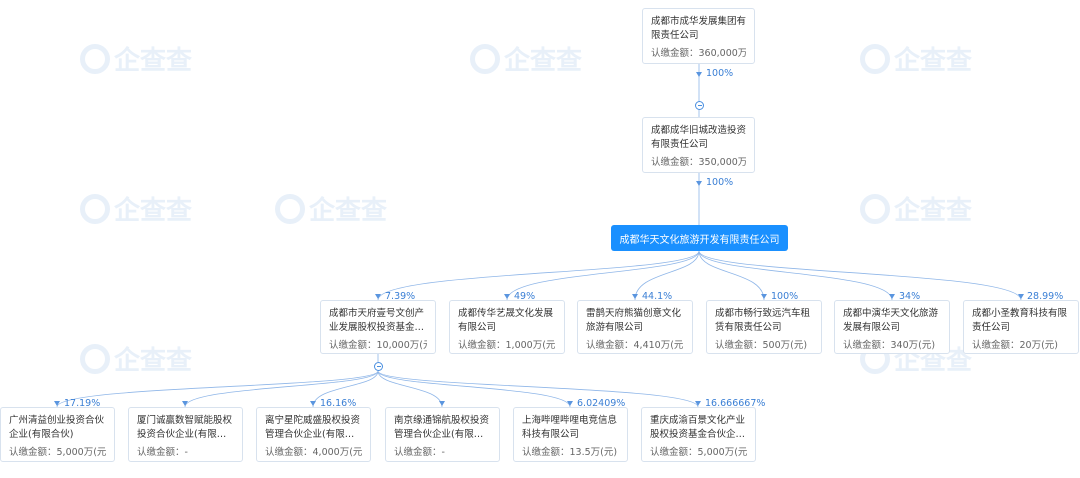  What do you see at coordinates (1020, 320) in the screenshot?
I see `company-name: 成都小圣教育科技有限责任公司` at bounding box center [1020, 320].